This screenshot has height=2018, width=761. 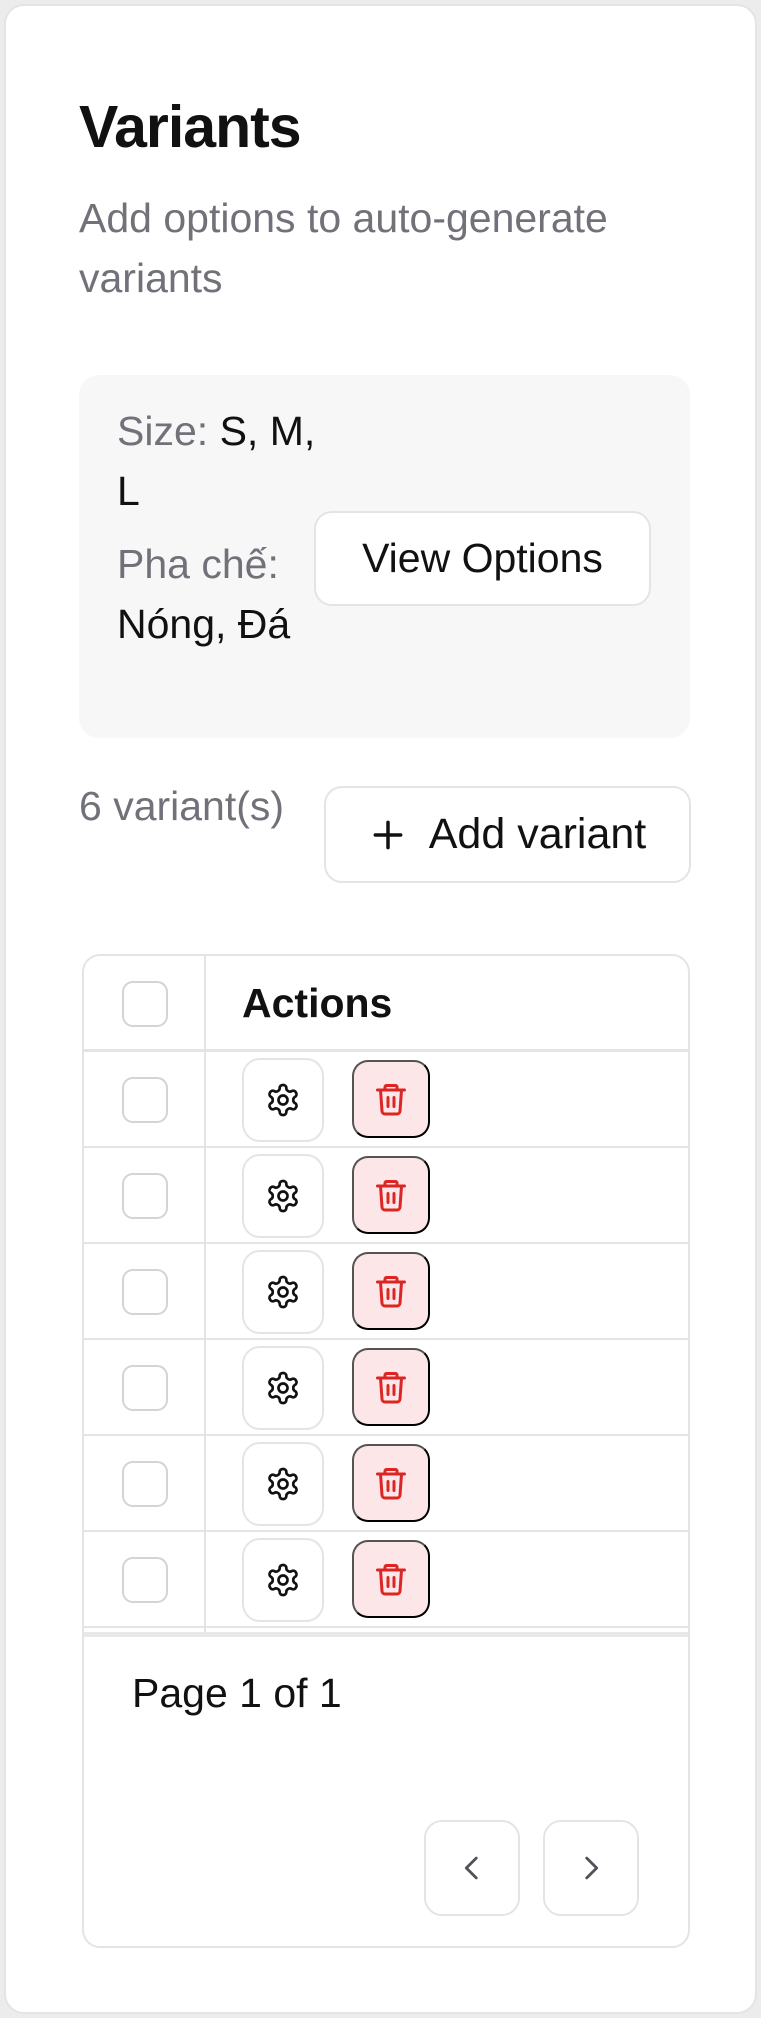 I want to click on column-header-actions: Actions, so click(x=317, y=1003).